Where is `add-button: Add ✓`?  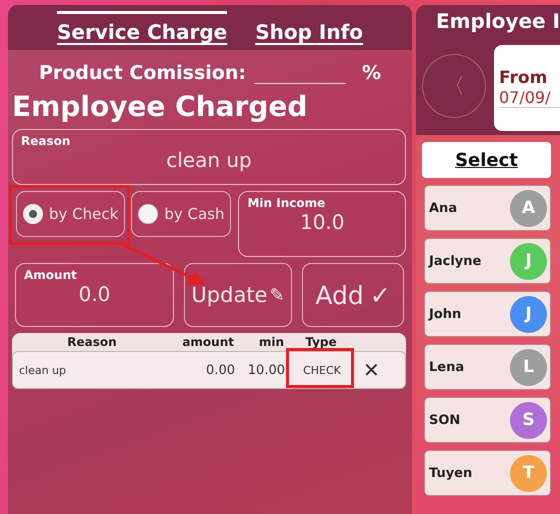
add-button: Add ✓ is located at coordinates (353, 295).